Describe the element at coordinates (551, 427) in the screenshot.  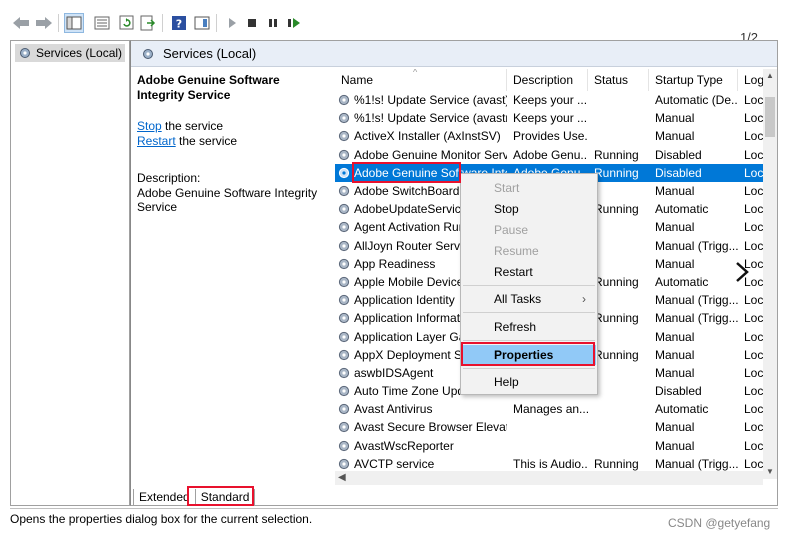
I see `table-row: Avast Secure Browser Elevati... Manual Loc` at that location.